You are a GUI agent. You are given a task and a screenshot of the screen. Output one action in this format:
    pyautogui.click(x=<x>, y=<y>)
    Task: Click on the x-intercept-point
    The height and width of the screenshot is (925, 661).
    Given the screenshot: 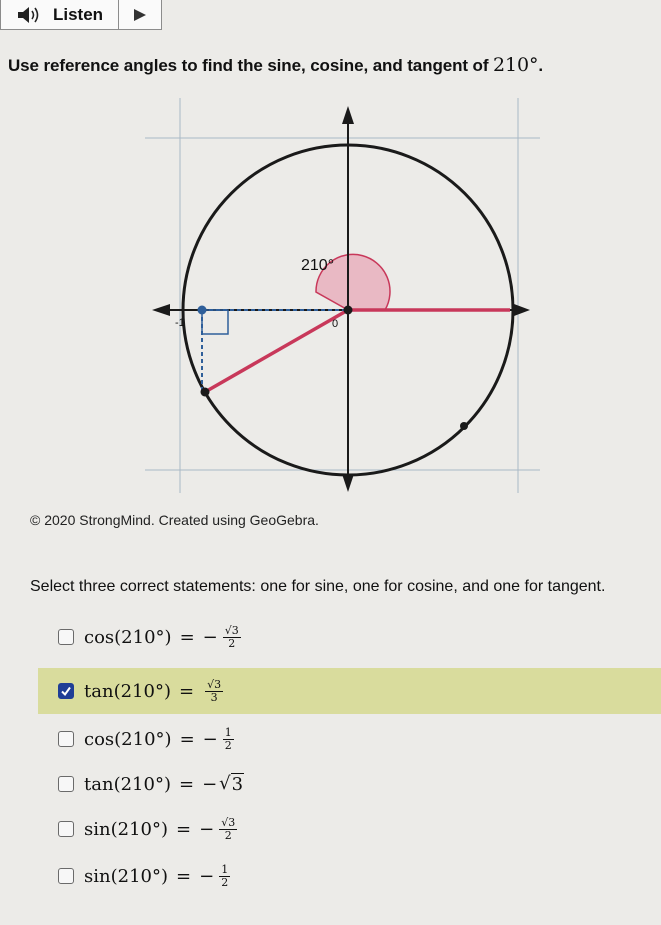 What is the action you would take?
    pyautogui.click(x=202, y=310)
    